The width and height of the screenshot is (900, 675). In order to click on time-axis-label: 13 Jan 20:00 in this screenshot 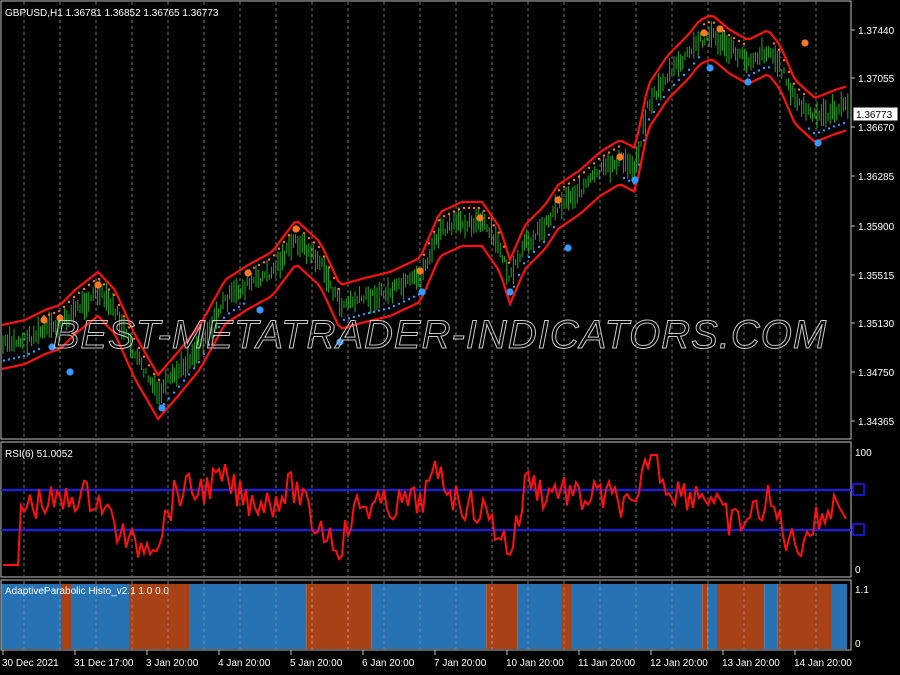, I will do `click(751, 663)`.